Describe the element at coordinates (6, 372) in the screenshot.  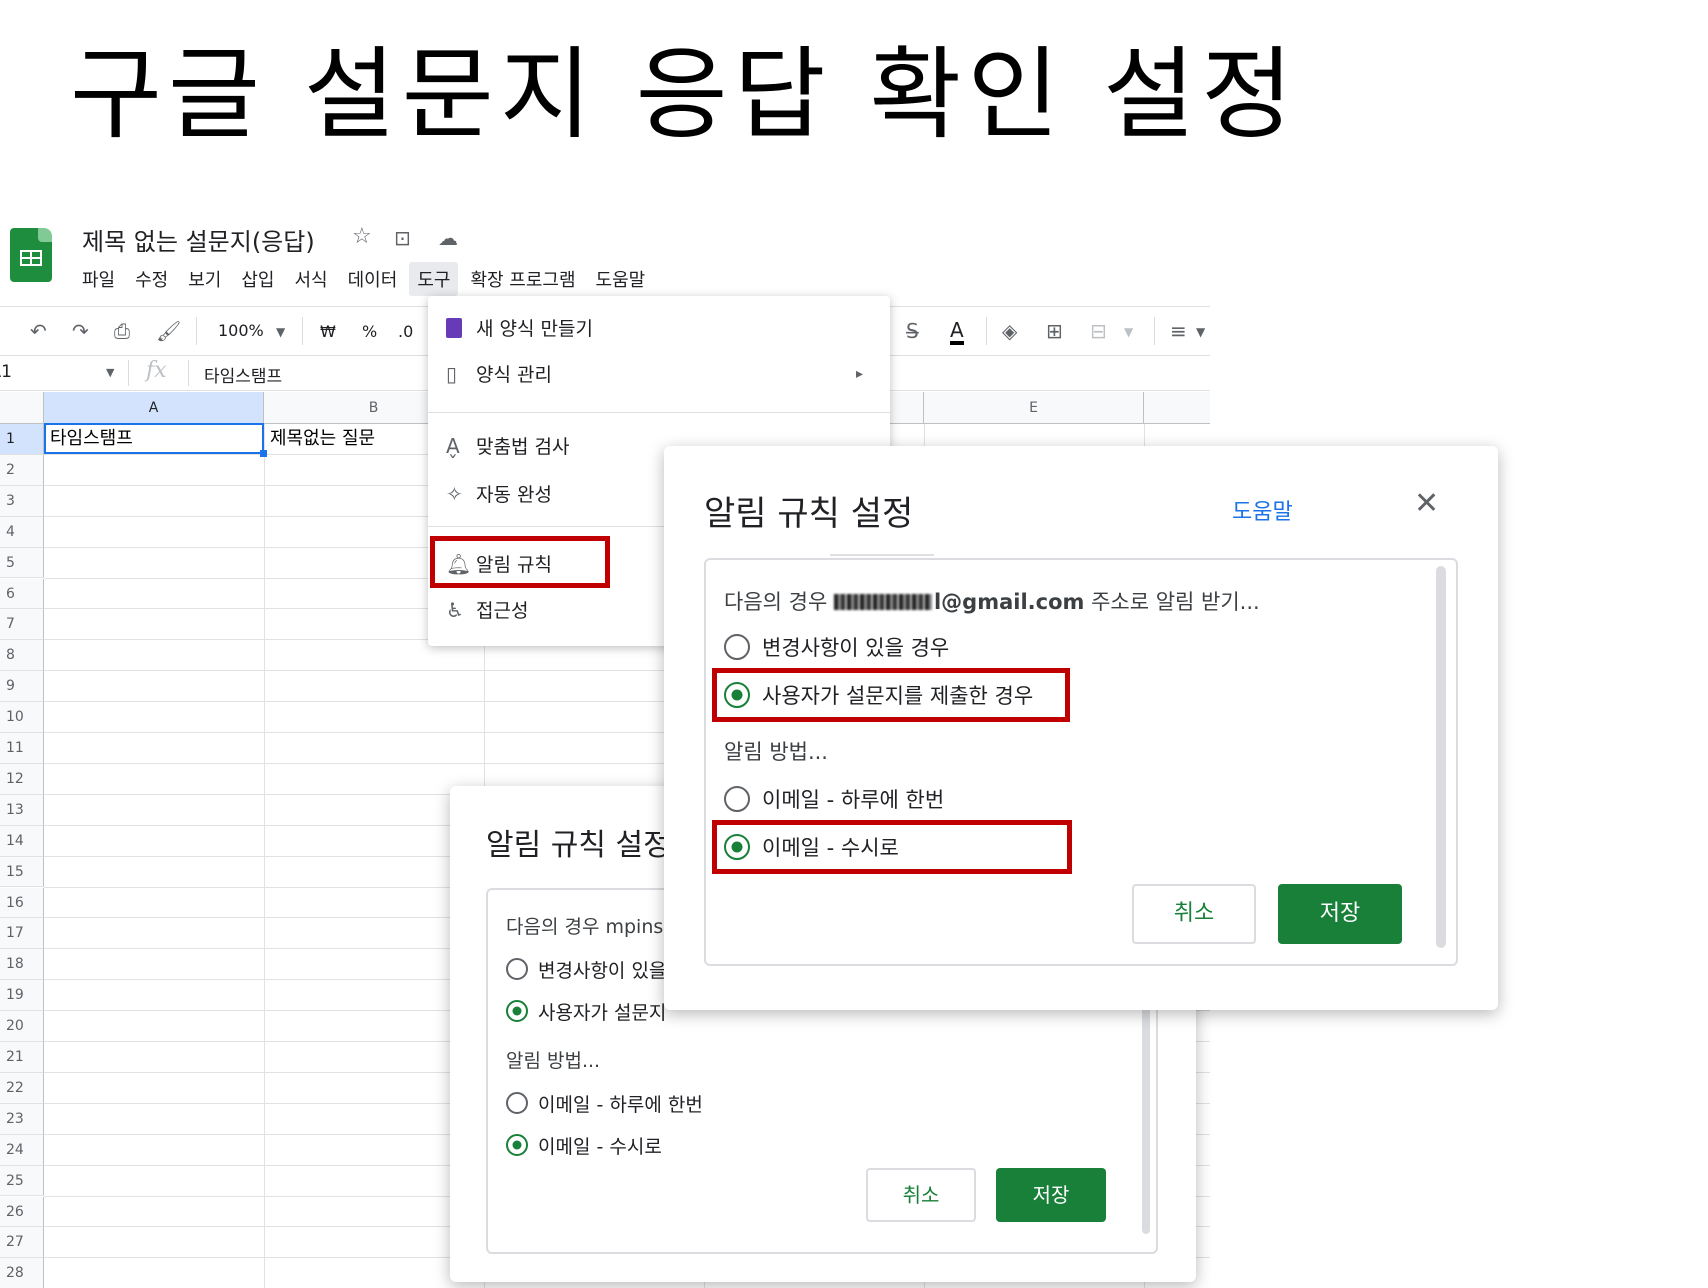
I see `name-box: A1` at that location.